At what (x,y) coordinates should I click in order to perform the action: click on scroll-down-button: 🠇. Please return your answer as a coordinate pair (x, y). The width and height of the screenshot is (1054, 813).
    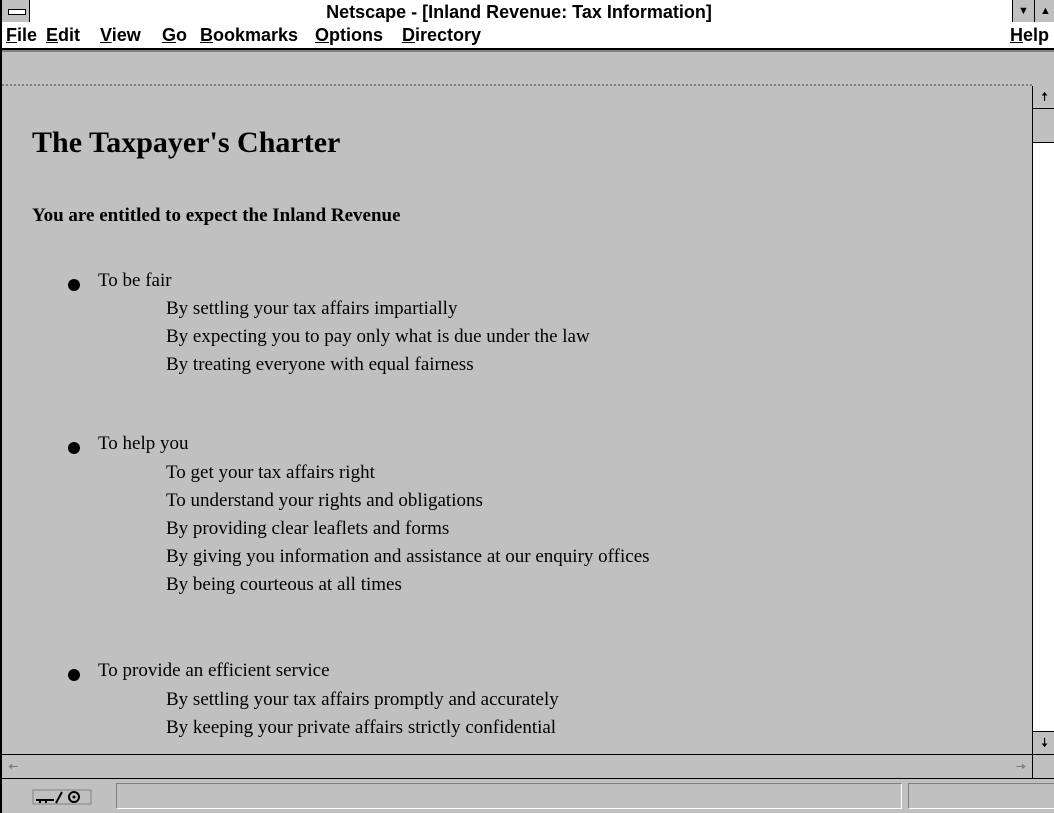
    Looking at the image, I should click on (1043, 742).